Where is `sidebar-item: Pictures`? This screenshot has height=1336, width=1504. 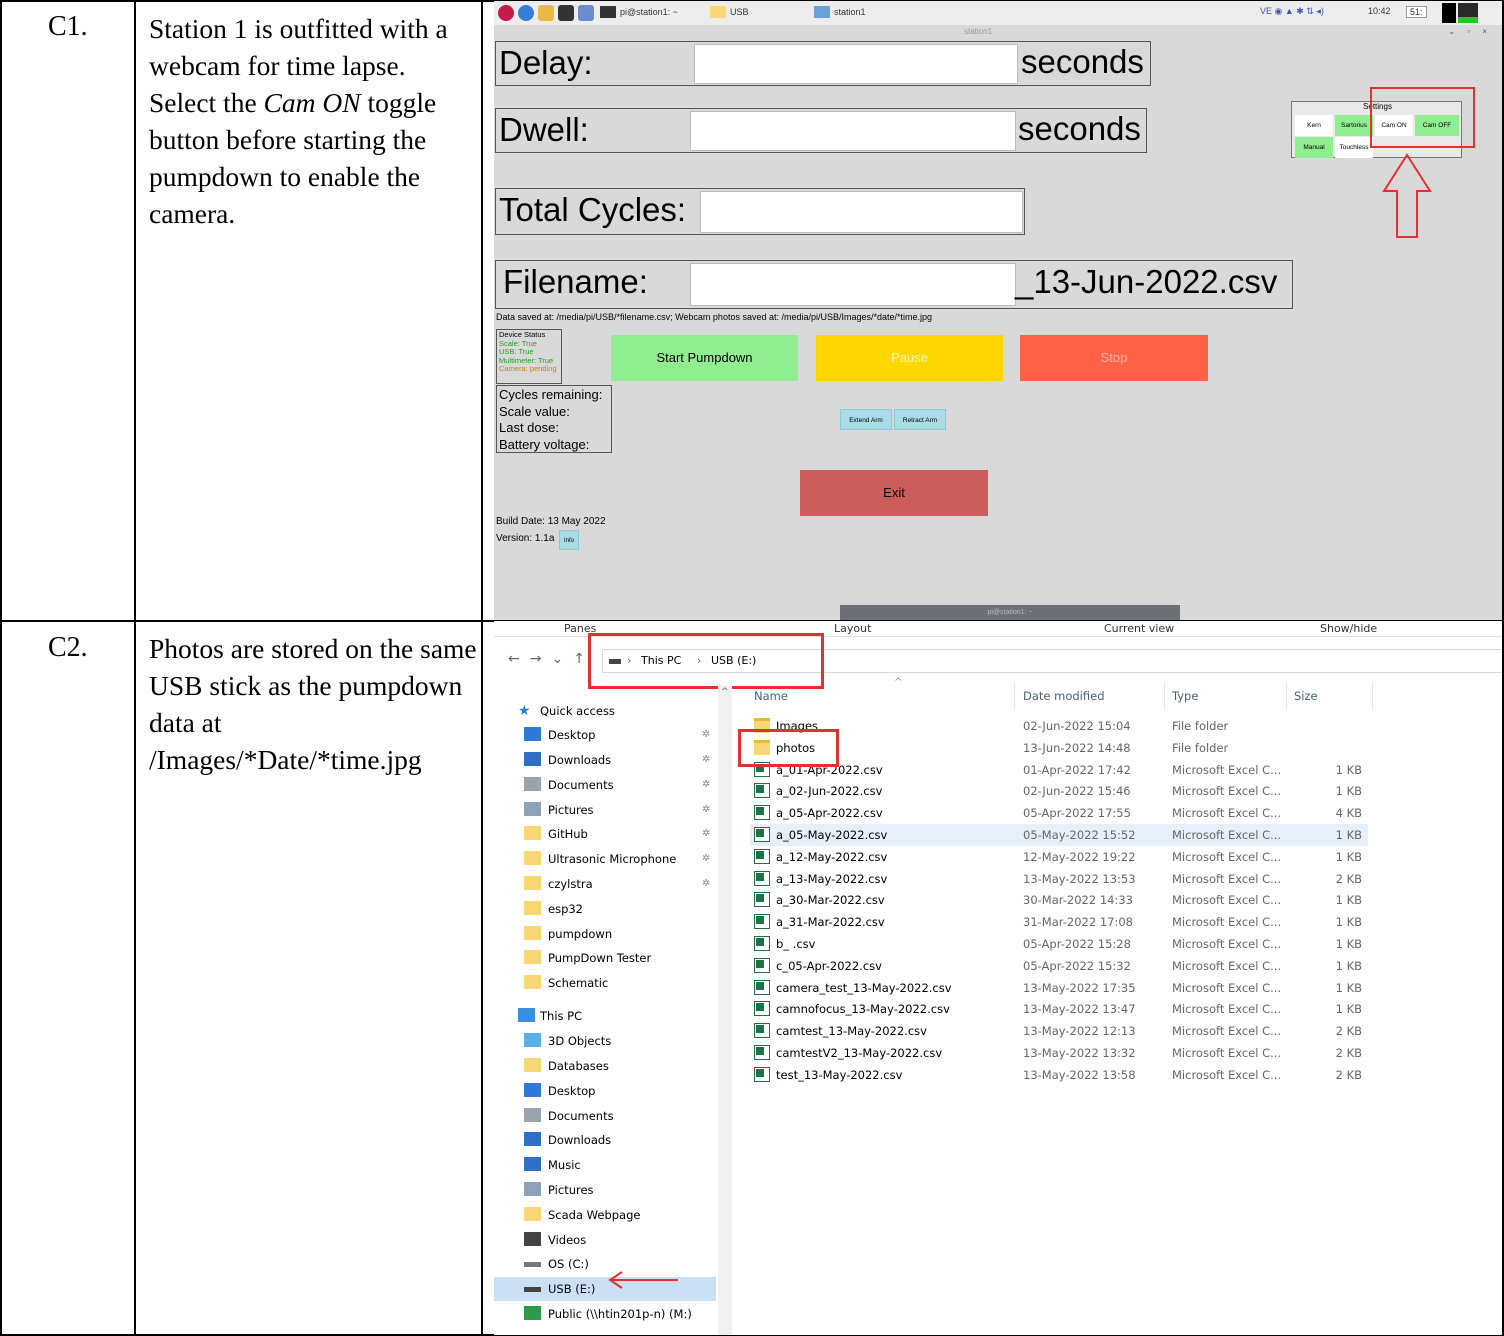 sidebar-item: Pictures is located at coordinates (605, 1190).